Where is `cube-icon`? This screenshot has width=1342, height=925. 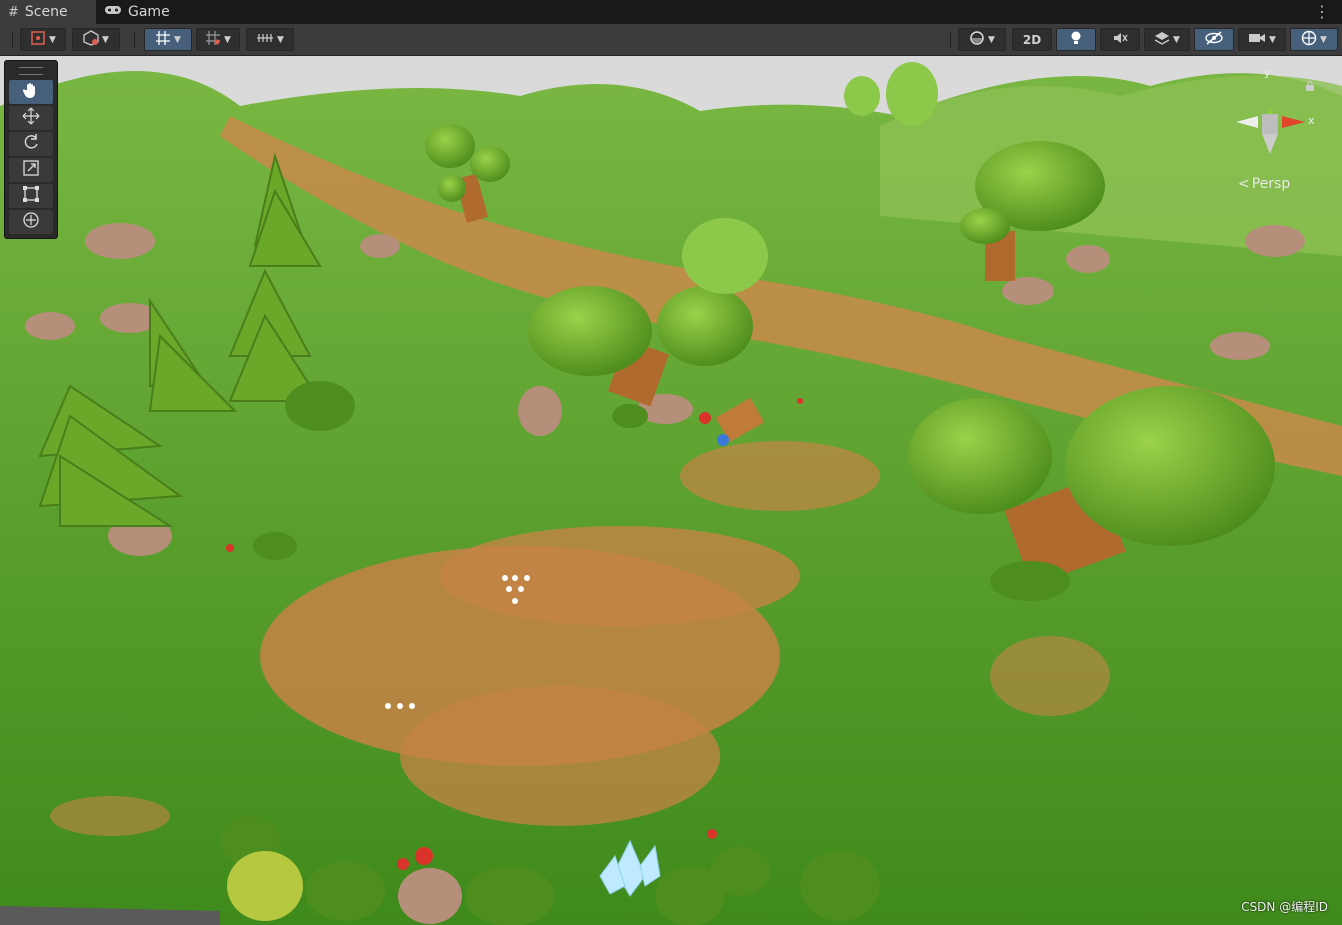 cube-icon is located at coordinates (91, 39).